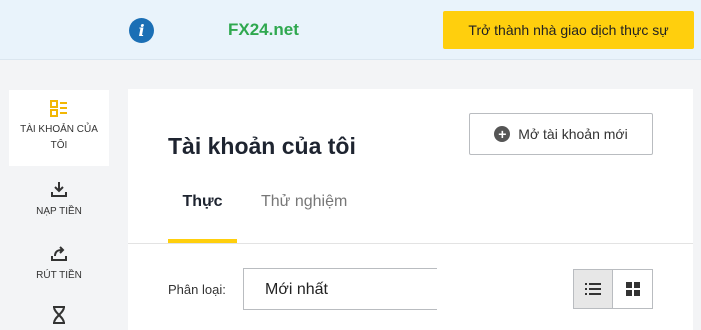 Image resolution: width=701 pixels, height=330 pixels. I want to click on sidebar-item-label: TÀI KHOẢN CỦA TÔI, so click(59, 138).